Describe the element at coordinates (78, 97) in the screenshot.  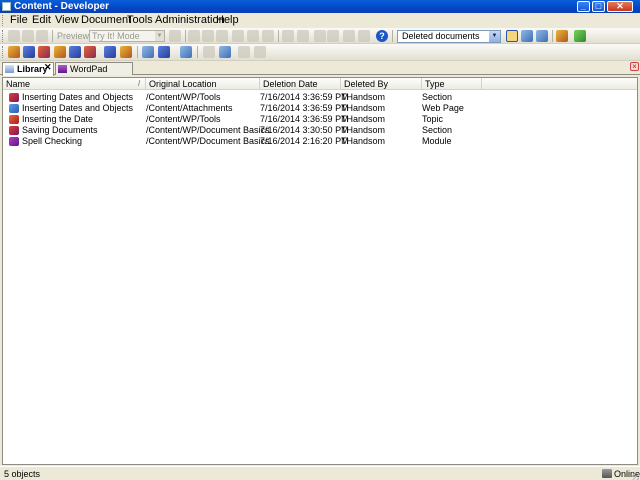
I see `row-name: Inserting Dates and Objects` at that location.